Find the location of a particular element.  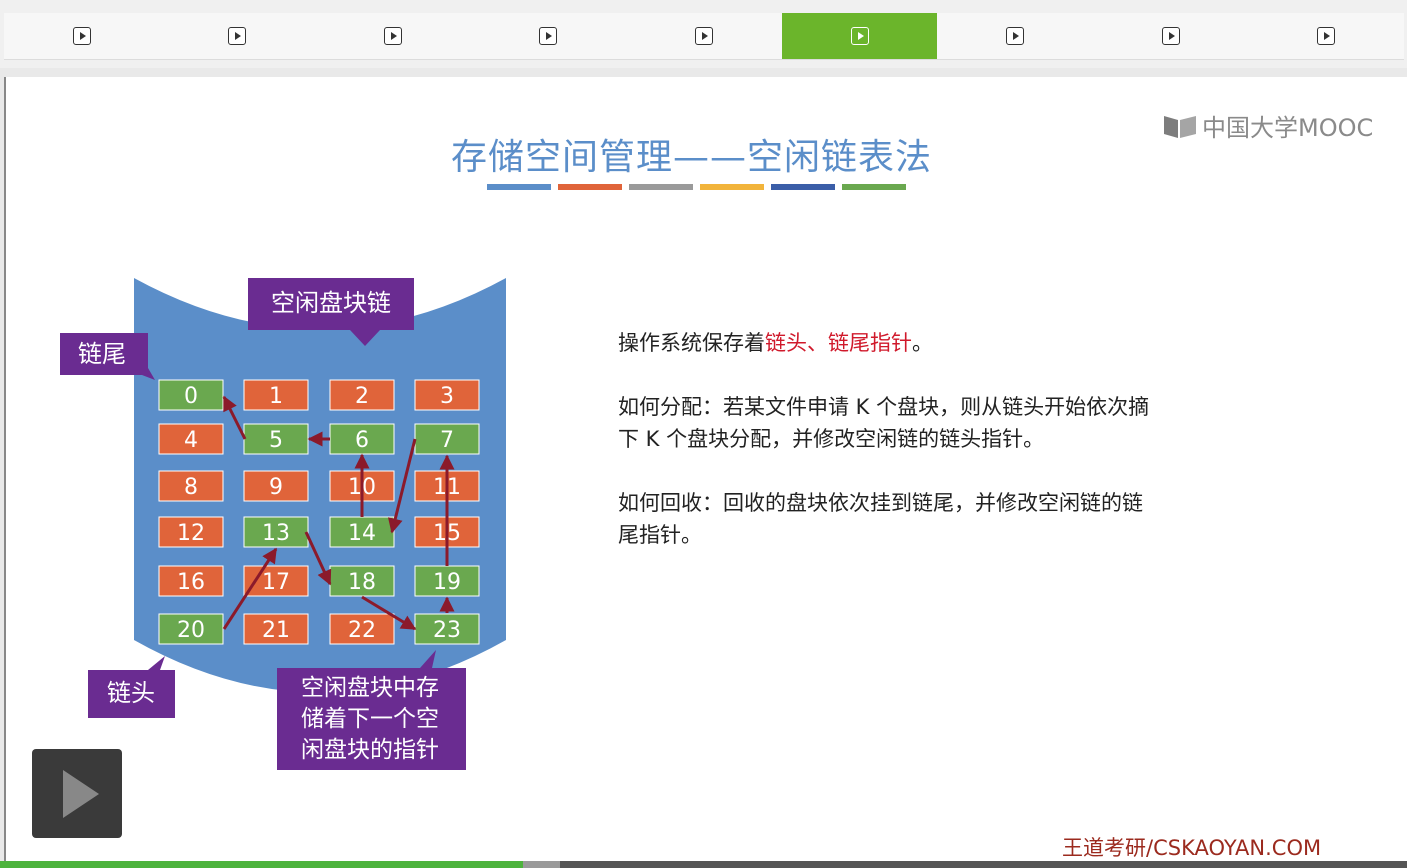

block-number: 5 is located at coordinates (276, 440).